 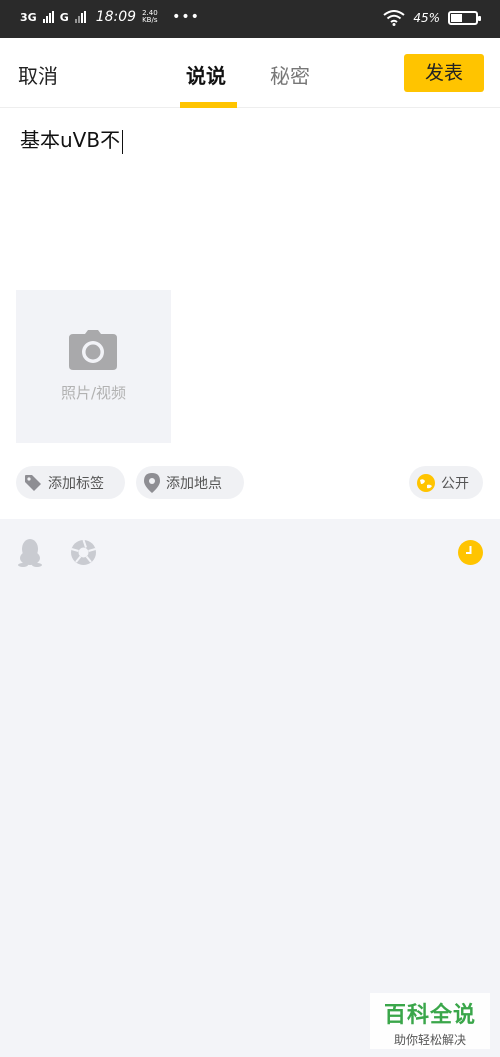 I want to click on add-location-label: 添加地点, so click(x=194, y=483).